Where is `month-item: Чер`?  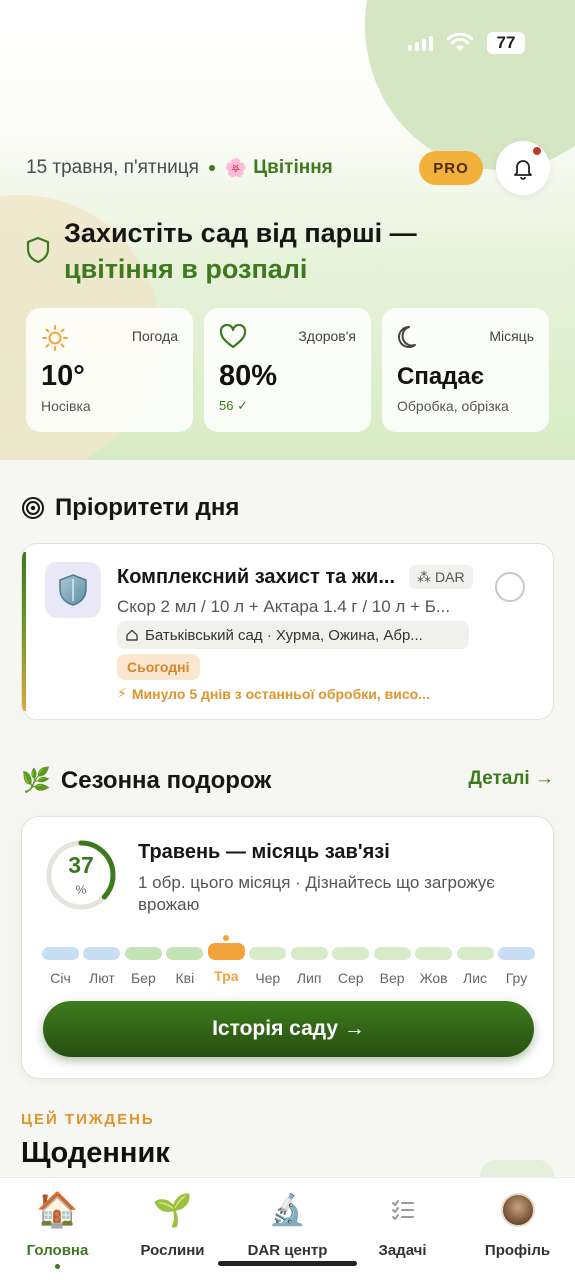 month-item: Чер is located at coordinates (268, 960).